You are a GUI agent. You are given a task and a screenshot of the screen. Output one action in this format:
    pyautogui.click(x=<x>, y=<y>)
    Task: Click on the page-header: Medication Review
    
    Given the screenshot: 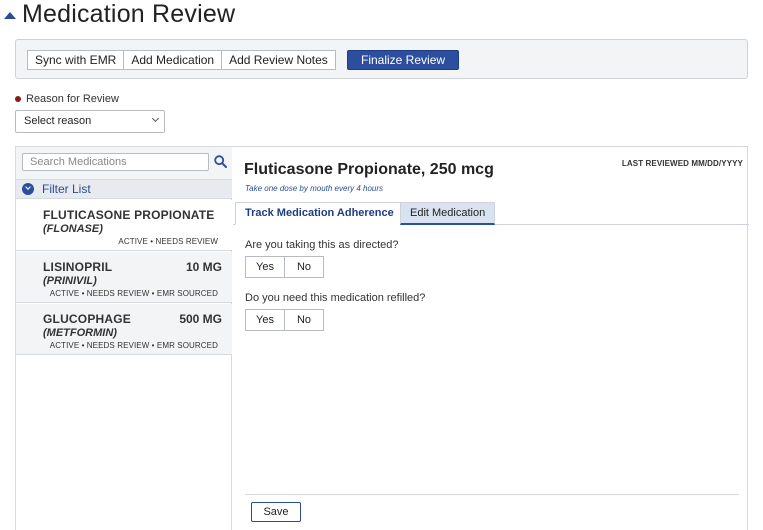 What is the action you would take?
    pyautogui.click(x=119, y=14)
    